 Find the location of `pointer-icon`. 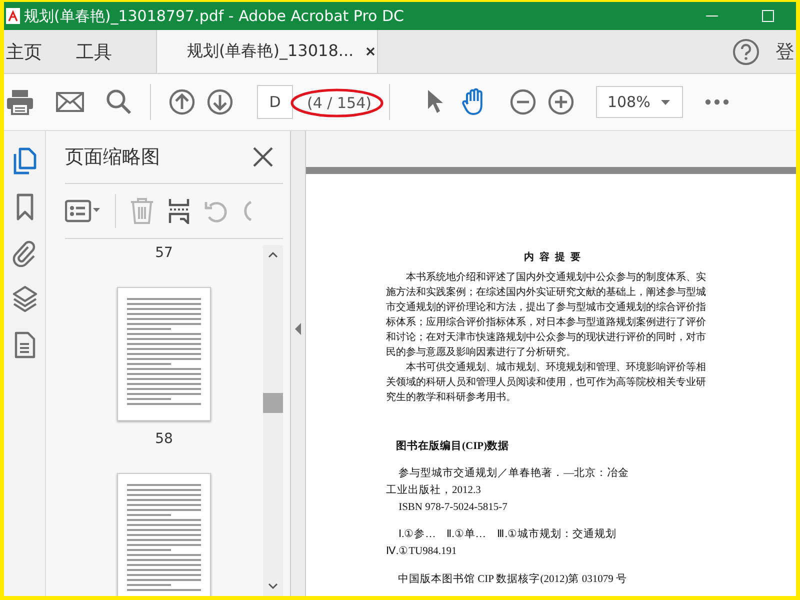

pointer-icon is located at coordinates (435, 102).